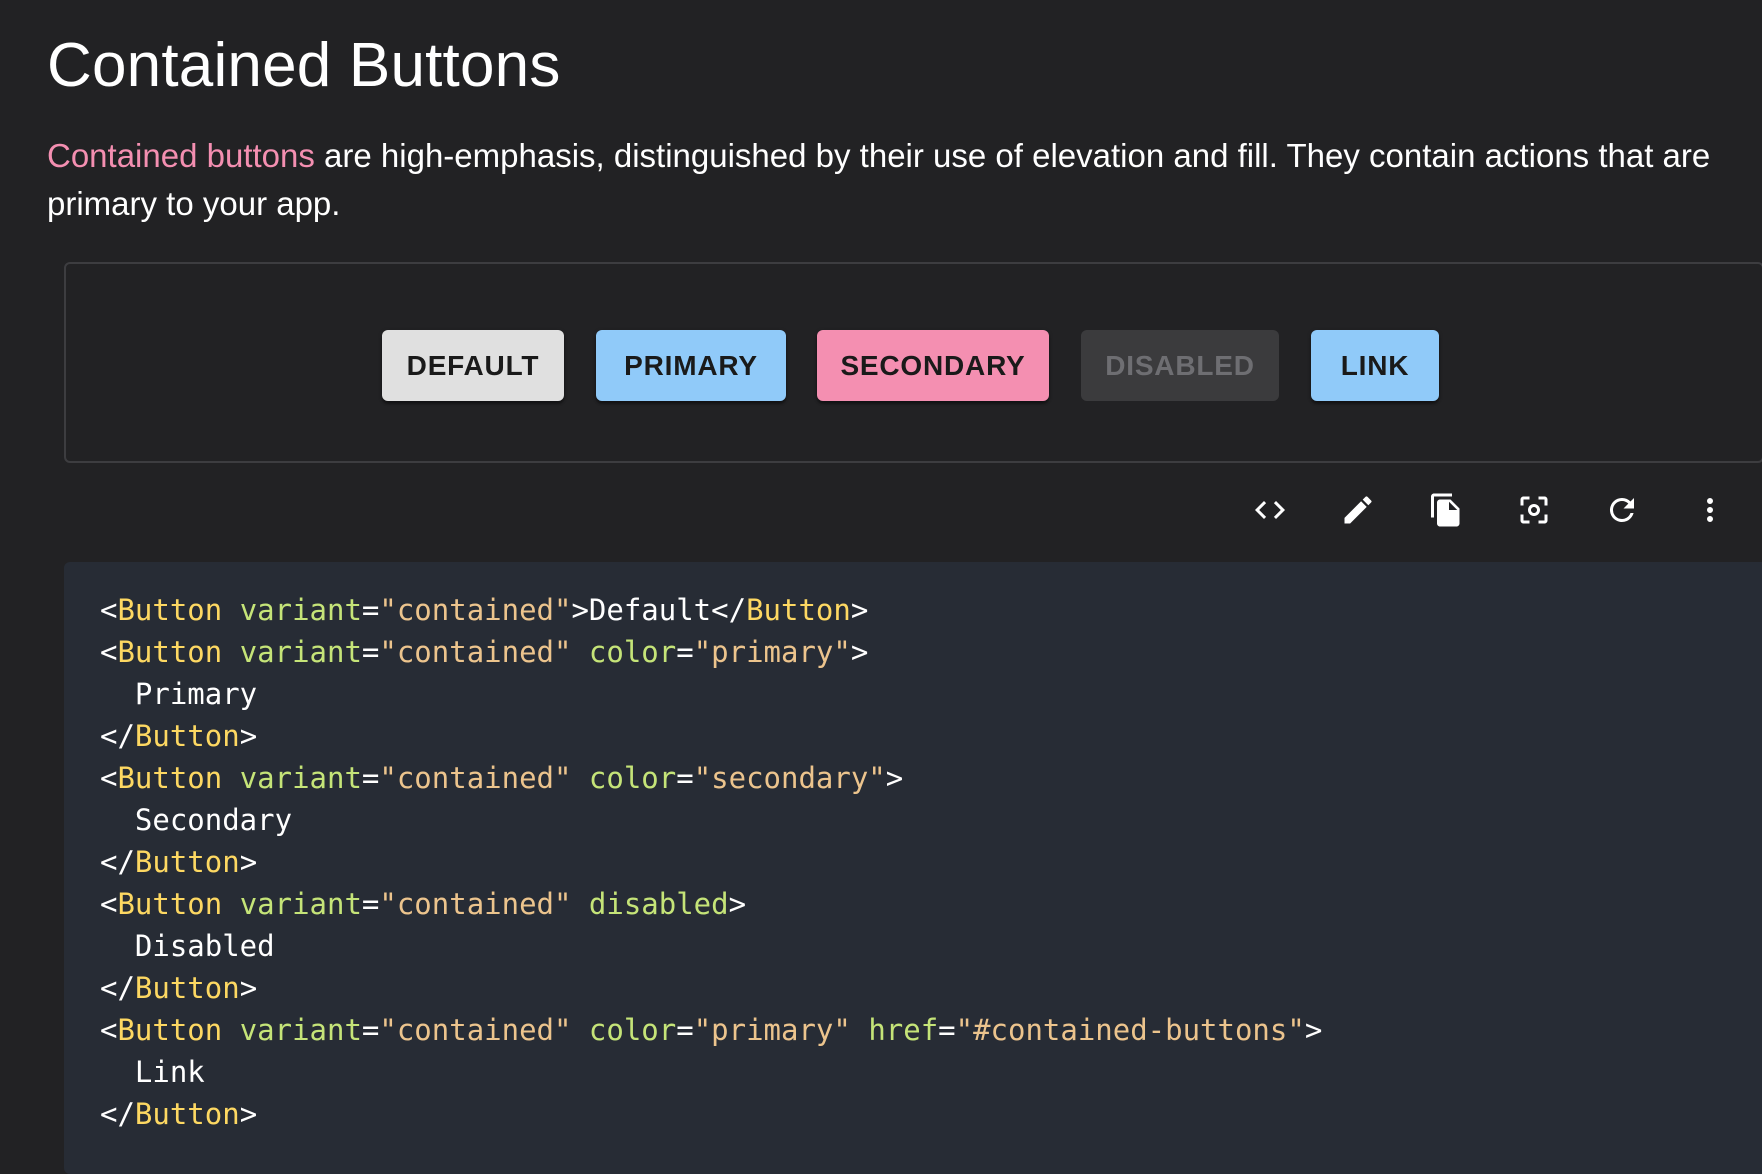 Image resolution: width=1762 pixels, height=1174 pixels. What do you see at coordinates (1180, 365) in the screenshot?
I see `disabled-button: DISABLED` at bounding box center [1180, 365].